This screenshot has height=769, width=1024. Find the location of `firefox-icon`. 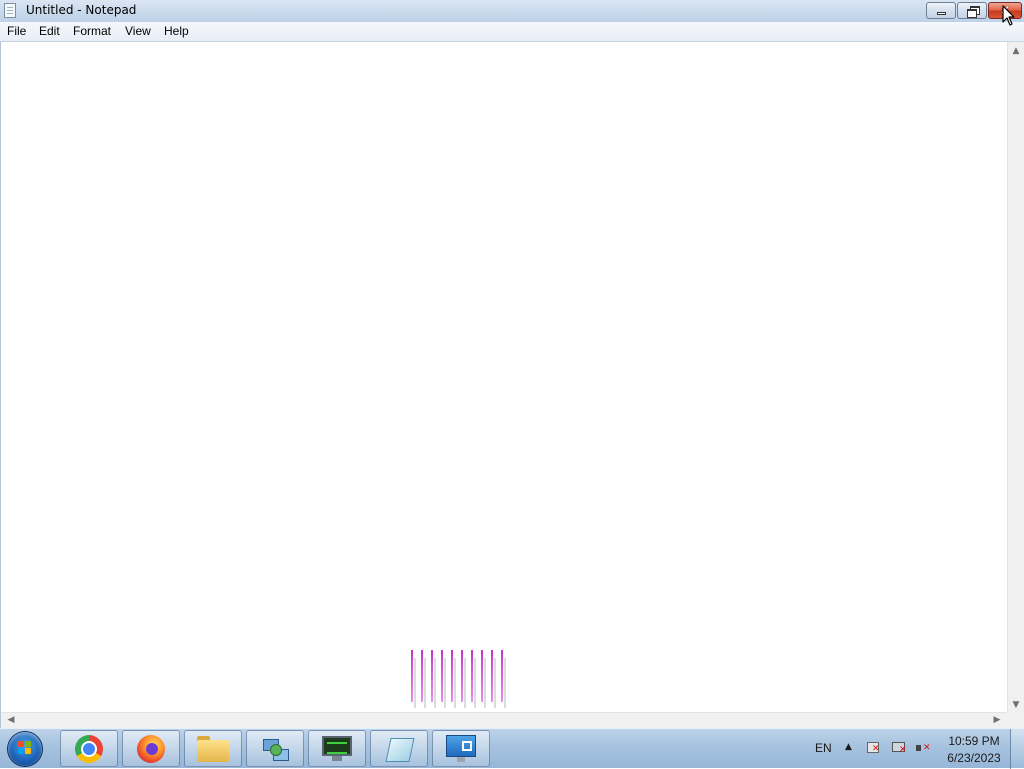

firefox-icon is located at coordinates (151, 748).